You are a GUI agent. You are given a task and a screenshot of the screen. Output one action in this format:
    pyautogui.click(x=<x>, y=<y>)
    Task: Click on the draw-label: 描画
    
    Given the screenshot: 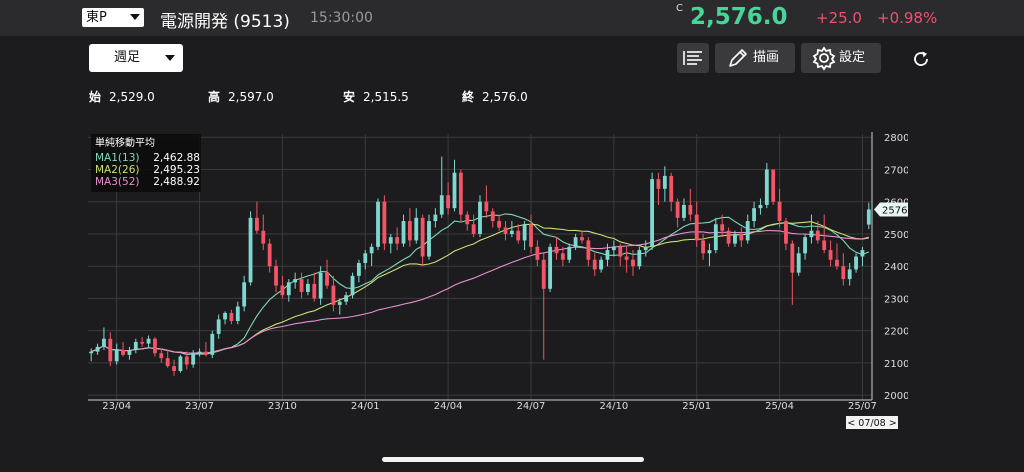 What is the action you would take?
    pyautogui.click(x=766, y=57)
    